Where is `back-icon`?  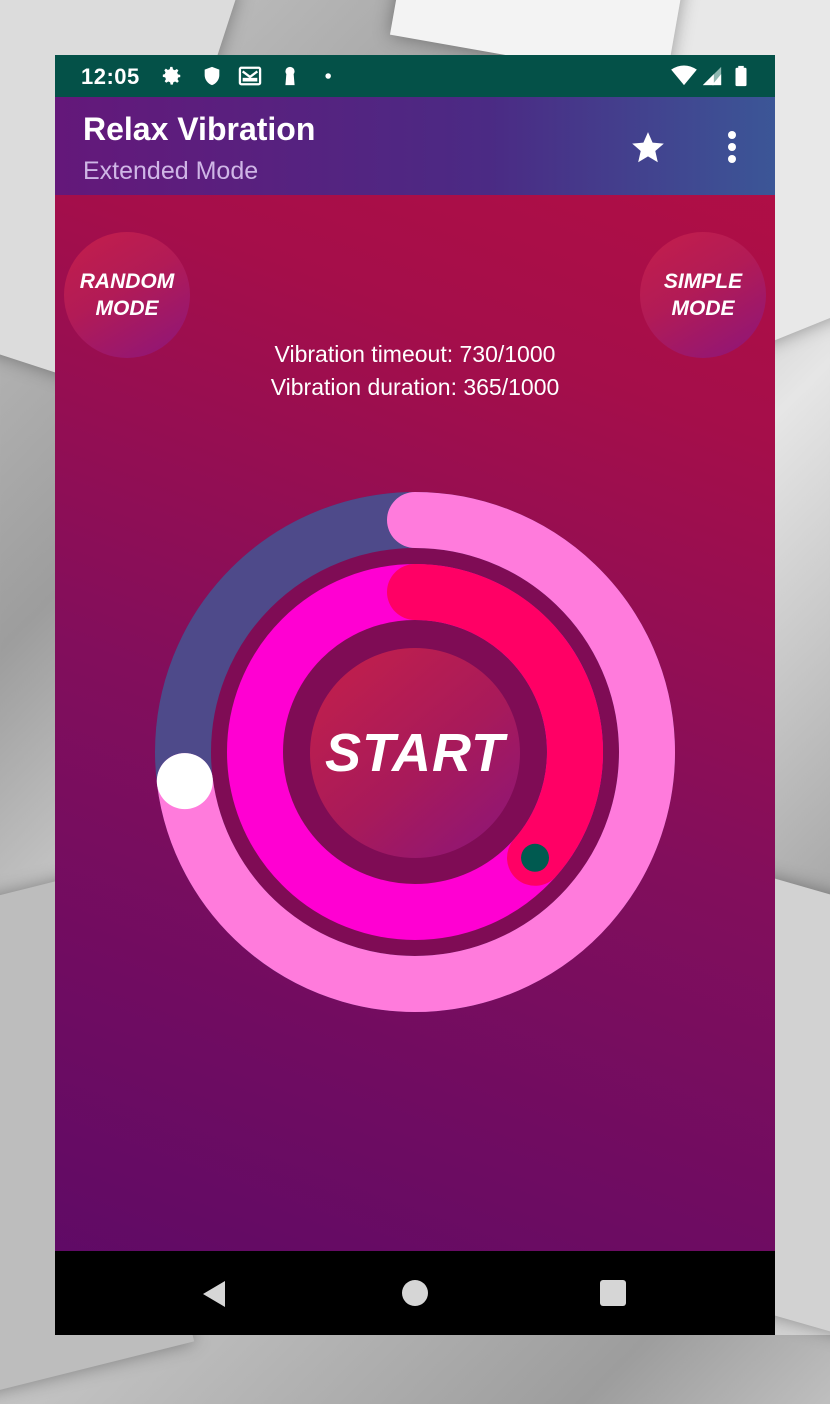
back-icon is located at coordinates (214, 1294).